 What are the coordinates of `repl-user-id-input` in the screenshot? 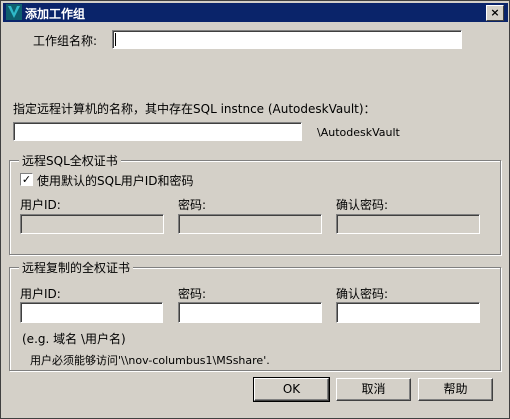 It's located at (91, 312).